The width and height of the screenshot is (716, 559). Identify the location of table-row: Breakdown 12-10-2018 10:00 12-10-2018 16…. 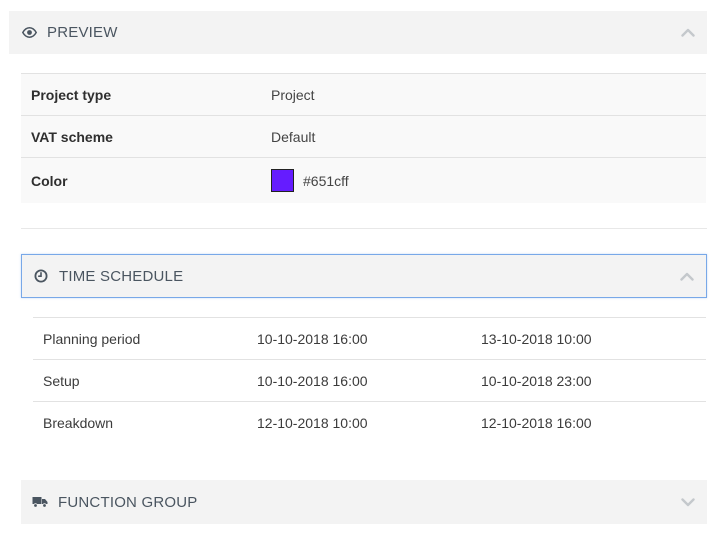
(369, 423).